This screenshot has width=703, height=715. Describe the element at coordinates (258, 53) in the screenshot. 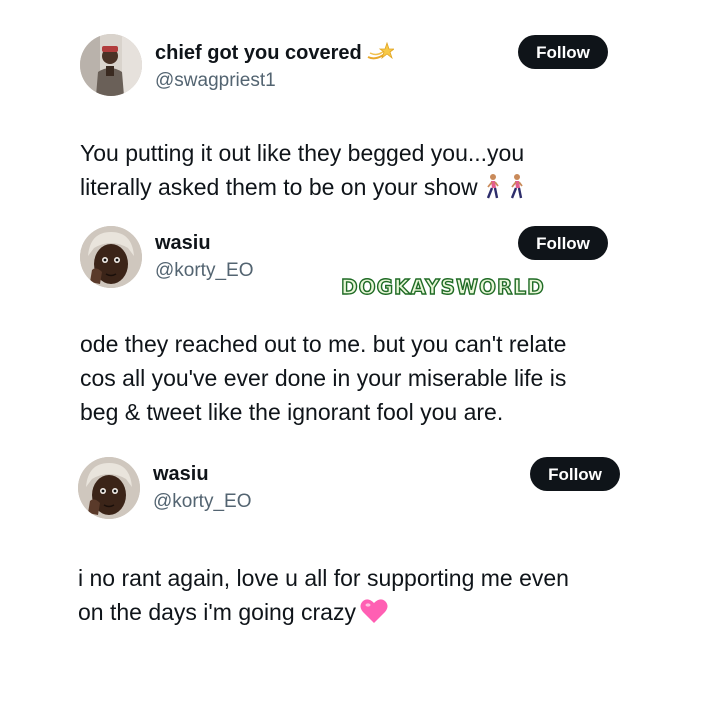

I see `display-name-text: chief got you covered` at that location.